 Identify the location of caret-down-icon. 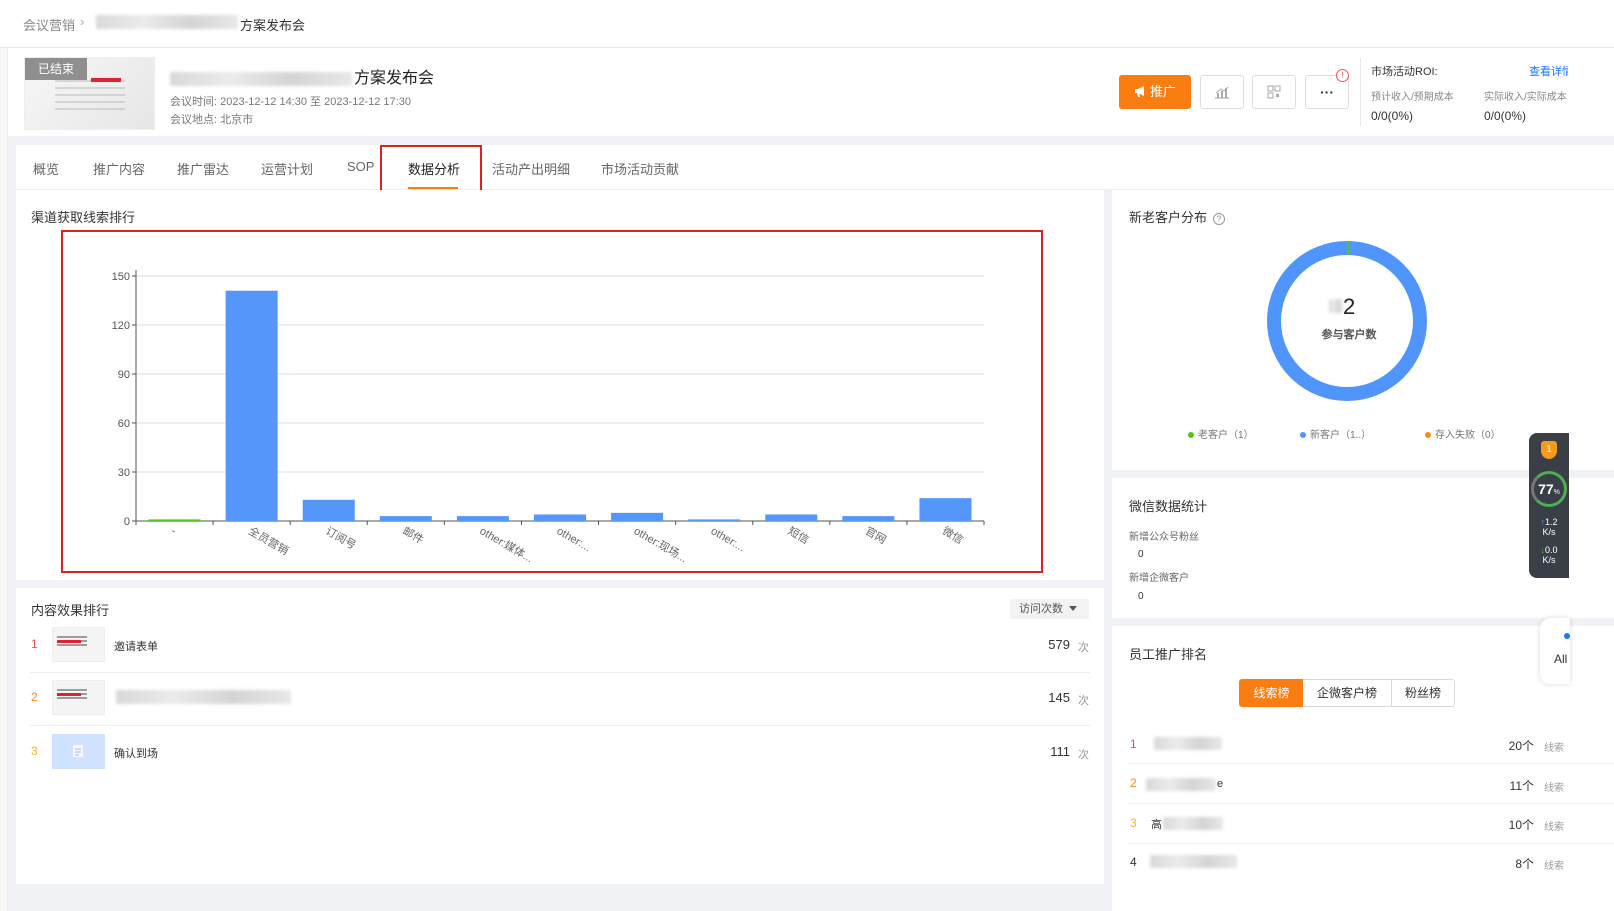
(1073, 608).